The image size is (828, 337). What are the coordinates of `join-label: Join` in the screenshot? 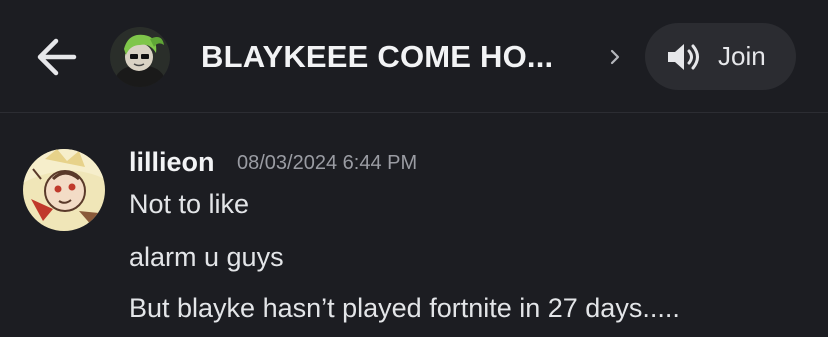 It's located at (742, 56).